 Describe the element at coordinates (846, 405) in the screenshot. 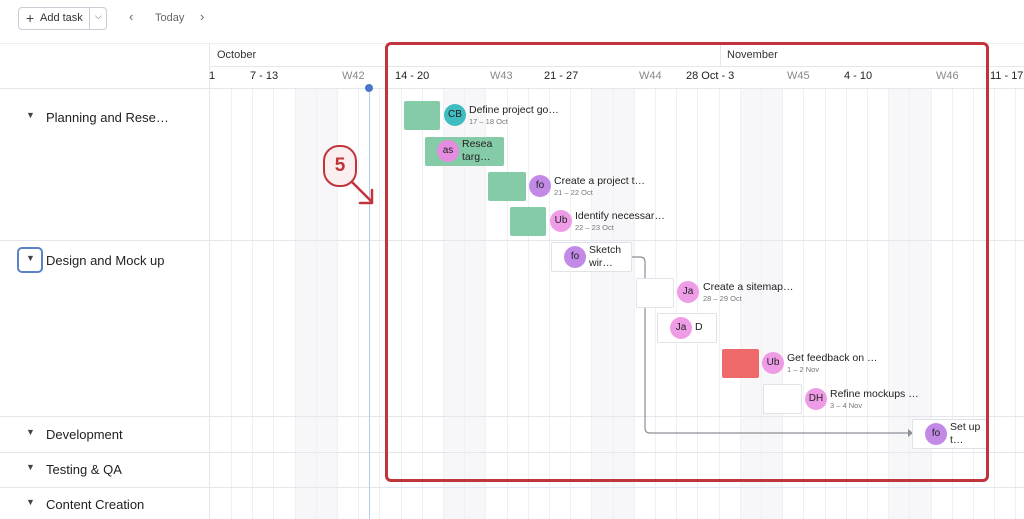

I see `task-dates: 3 – 4 Nov` at that location.